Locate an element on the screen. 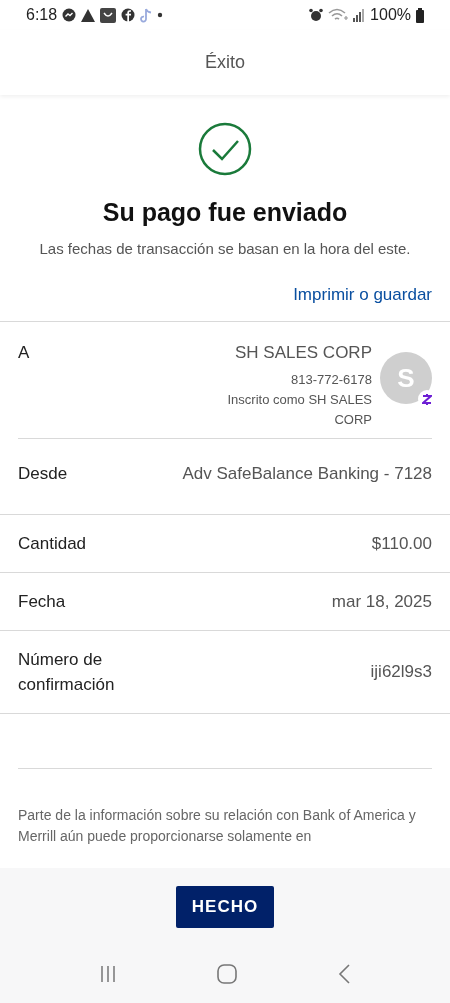 The width and height of the screenshot is (450, 1003). recipient-phone: 813-772-6178 is located at coordinates (331, 379).